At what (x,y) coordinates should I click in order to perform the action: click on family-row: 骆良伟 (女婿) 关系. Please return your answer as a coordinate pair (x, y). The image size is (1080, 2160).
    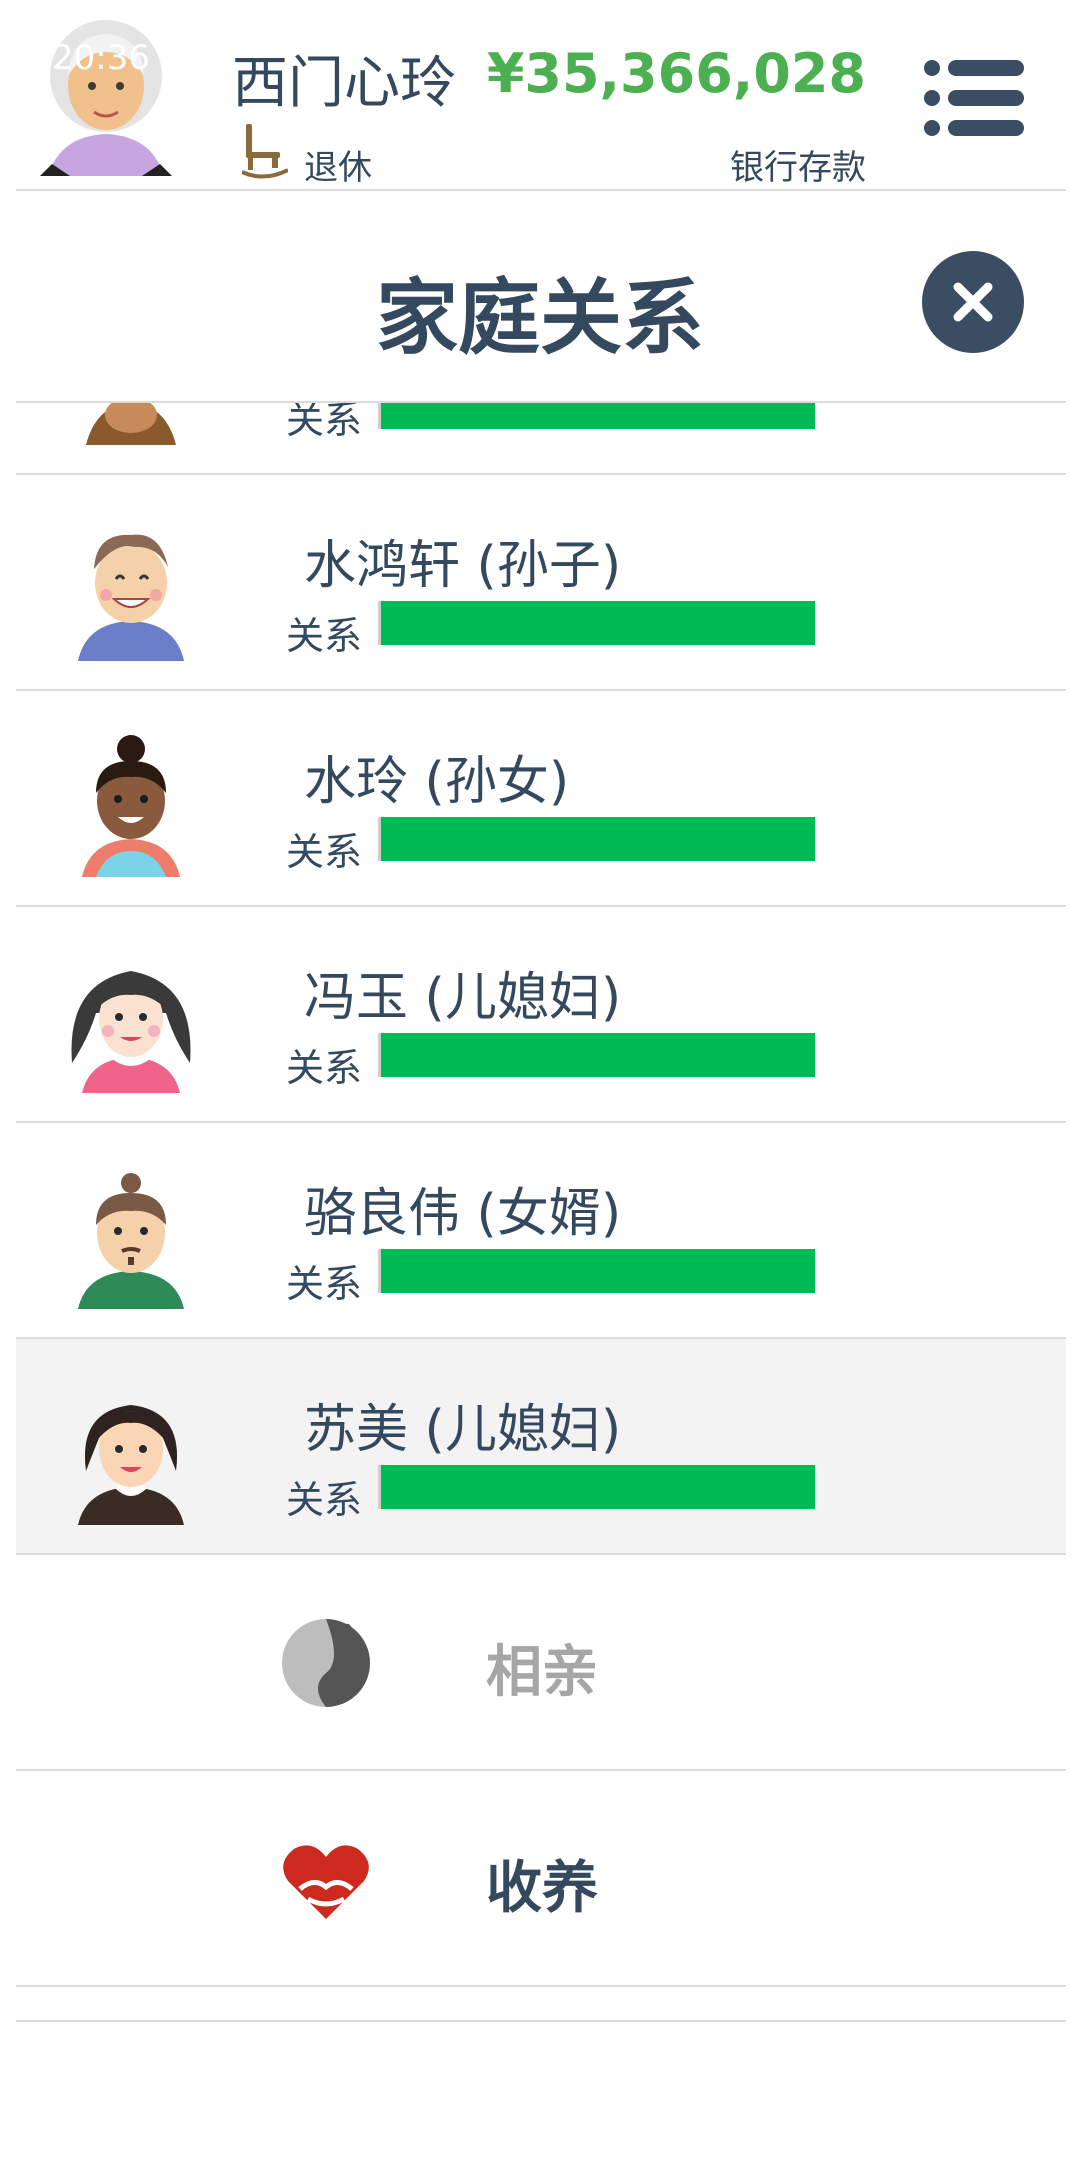
    Looking at the image, I should click on (541, 1231).